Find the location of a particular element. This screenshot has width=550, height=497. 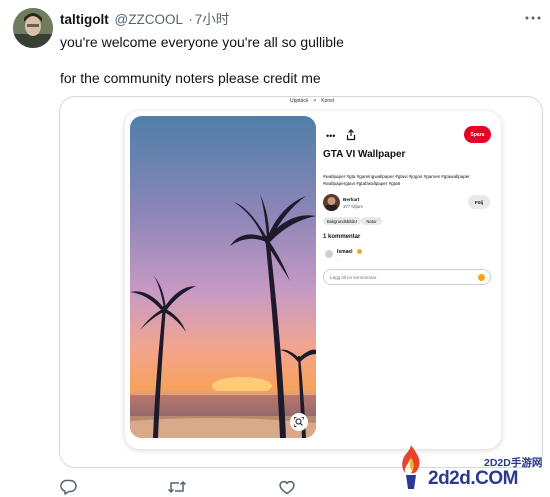

pin-title: GTA VI Wallpaper is located at coordinates (364, 154).